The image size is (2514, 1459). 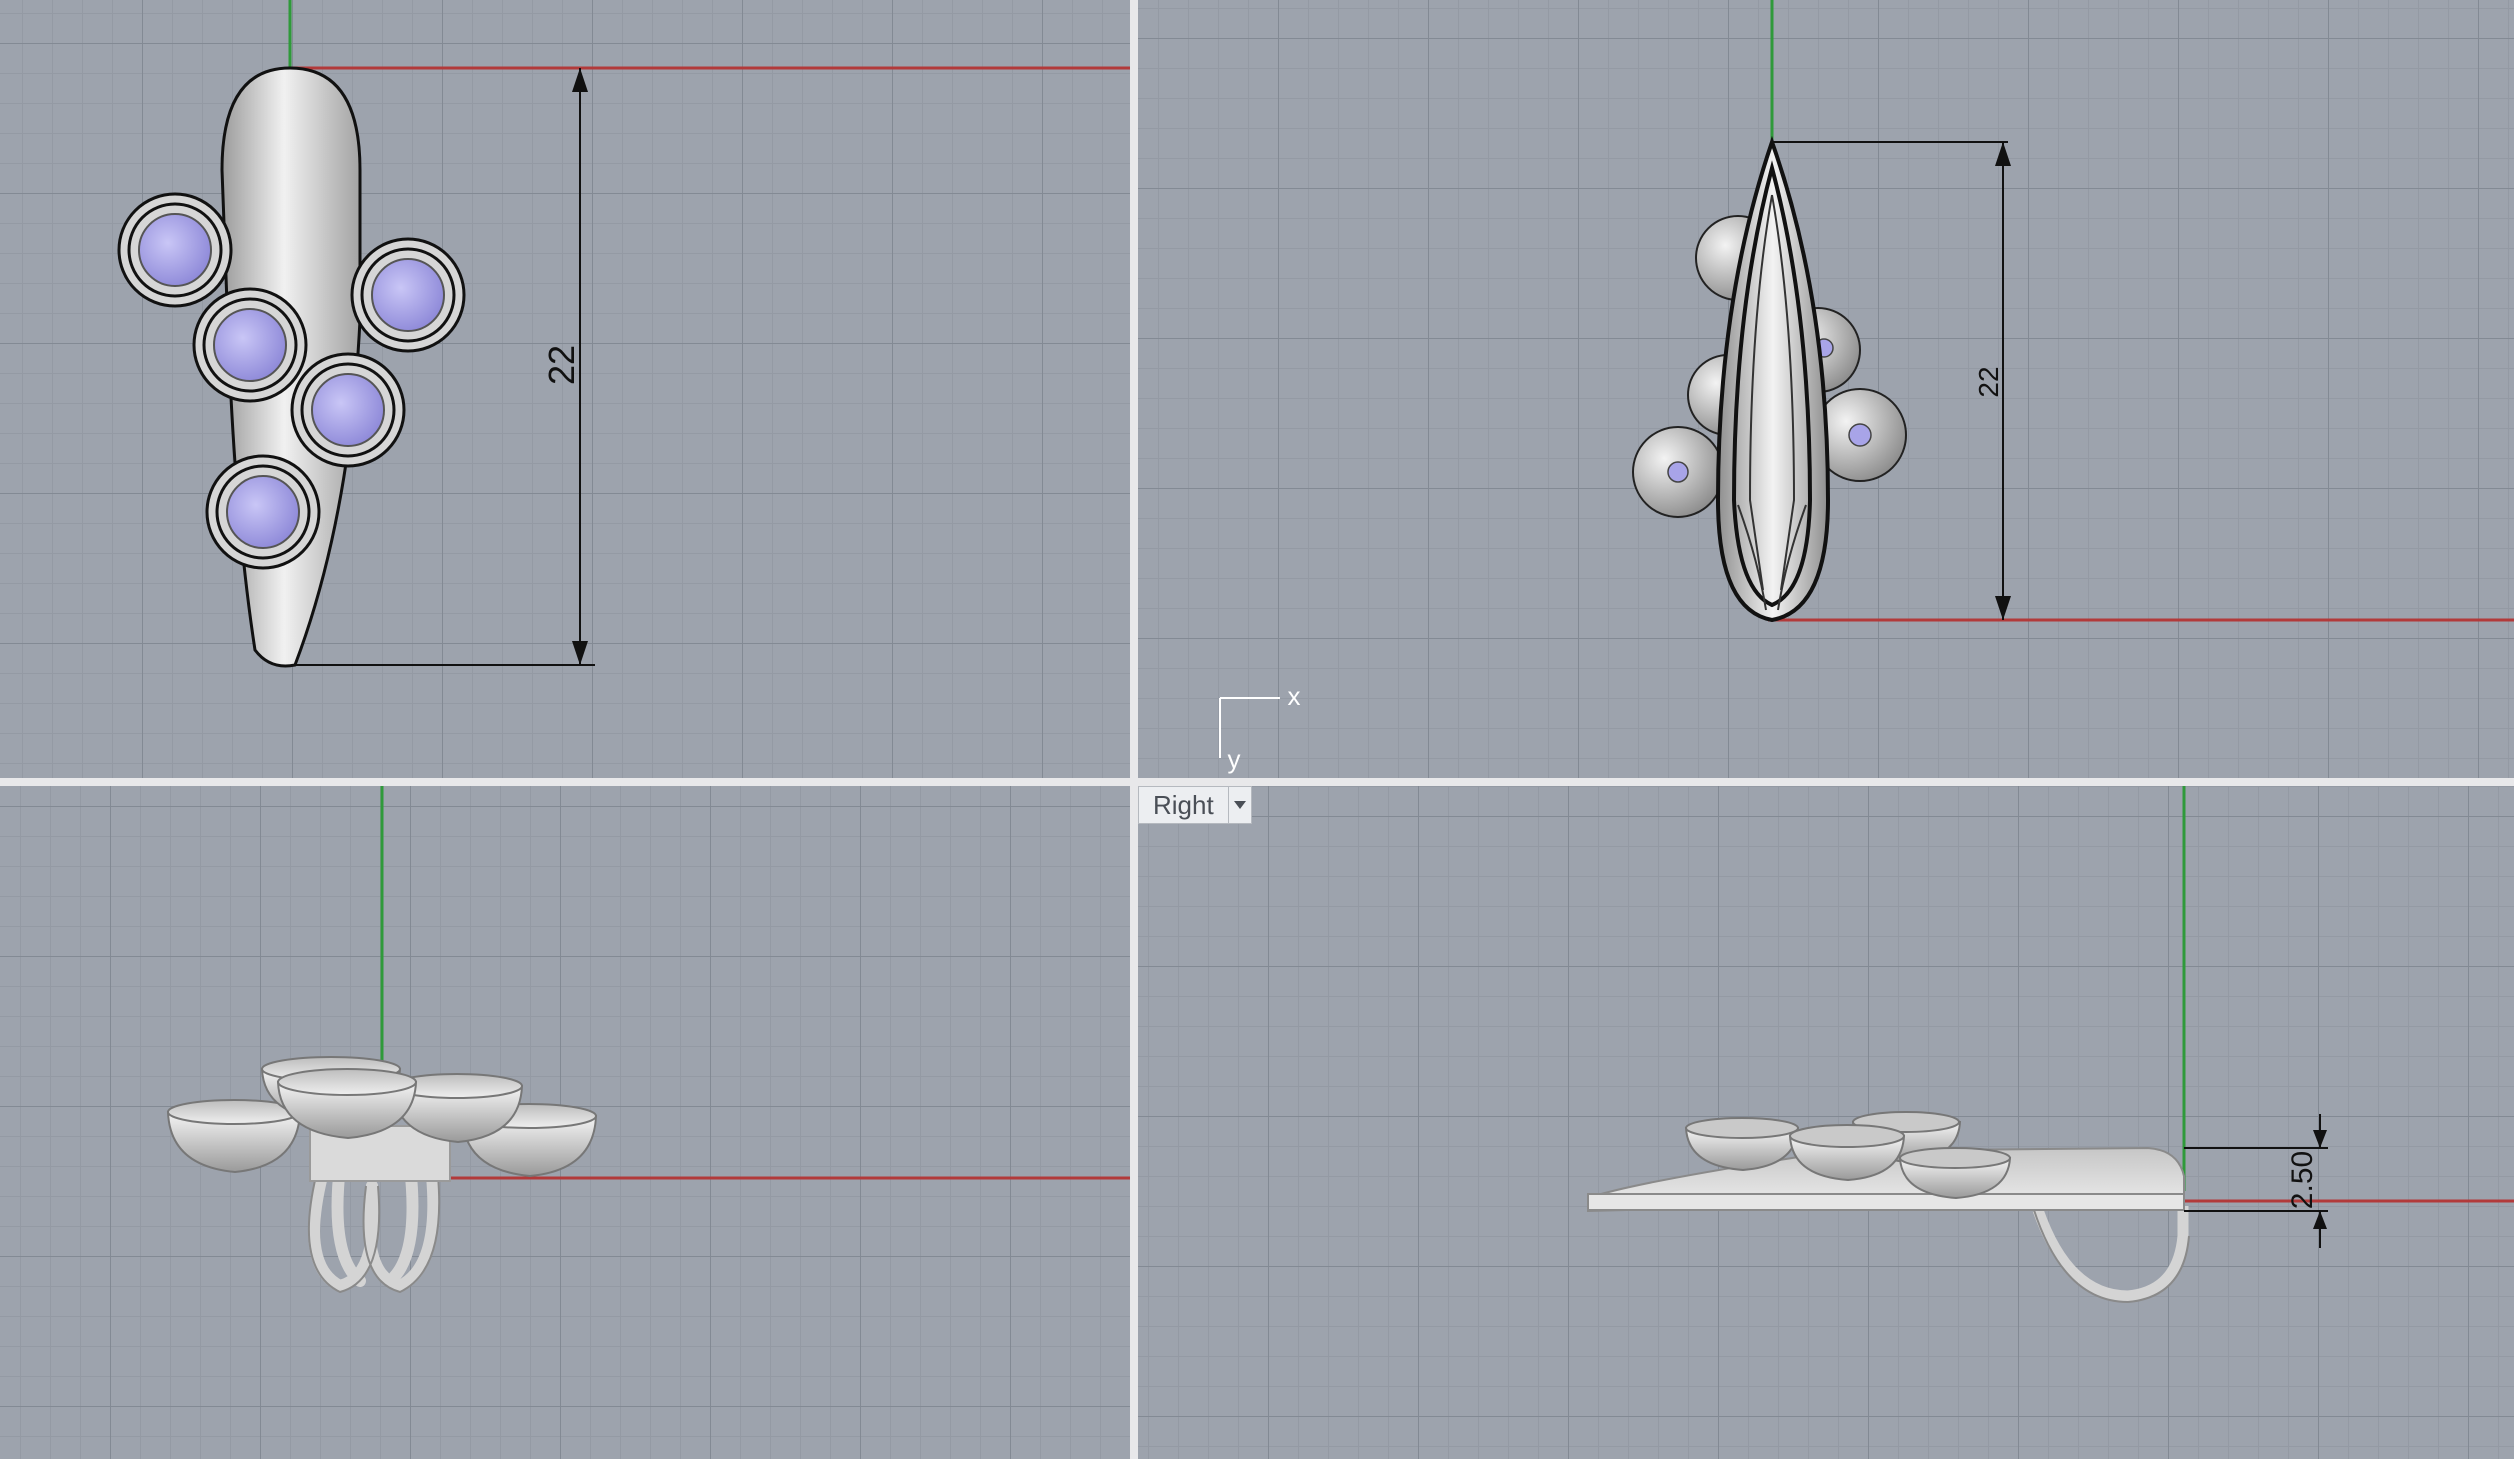 I want to click on viewport-title: Right, so click(x=1183, y=805).